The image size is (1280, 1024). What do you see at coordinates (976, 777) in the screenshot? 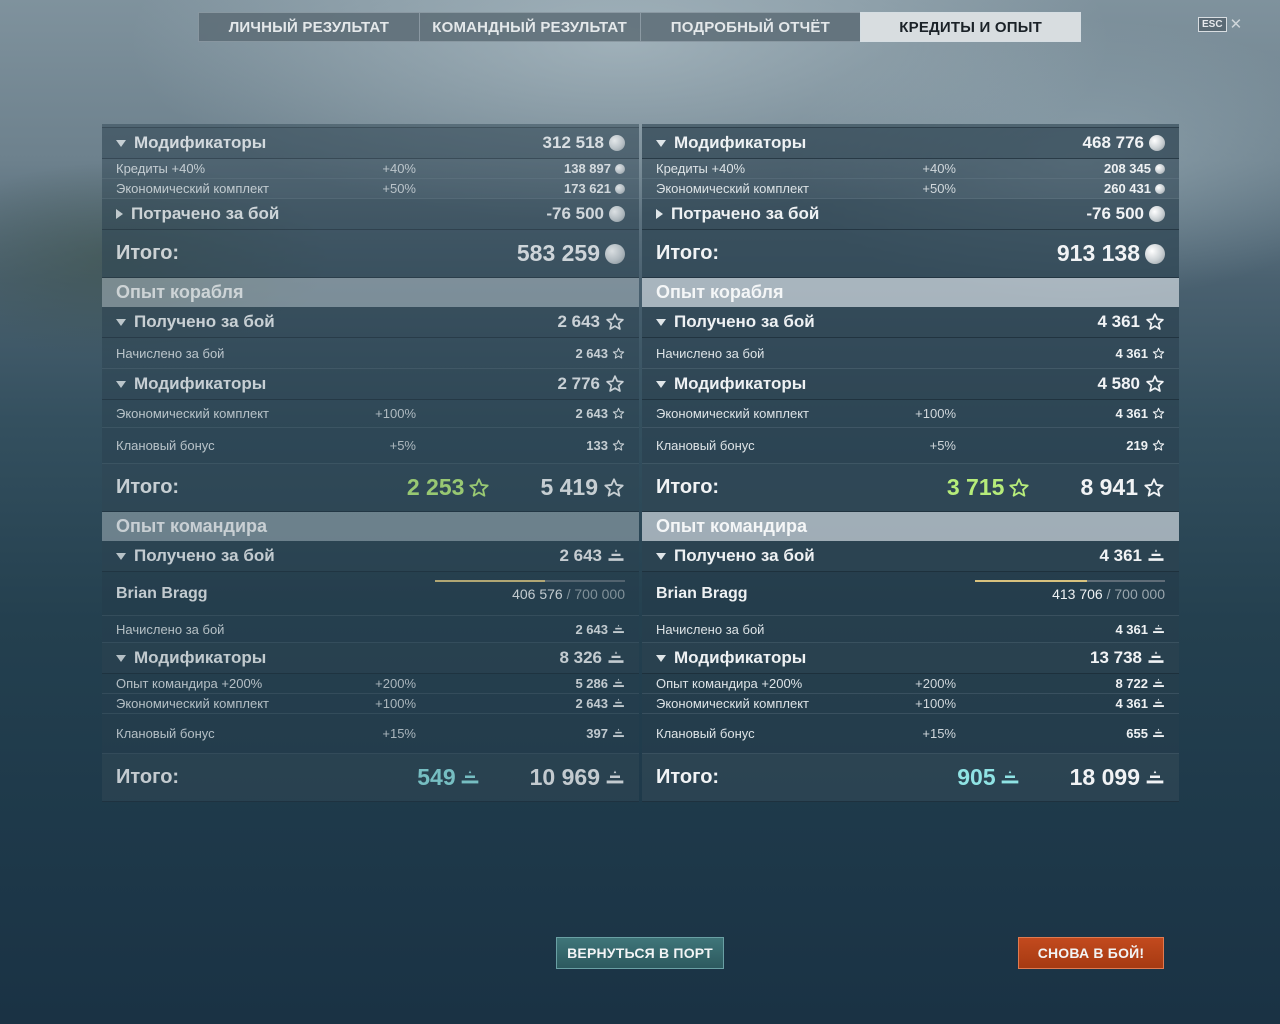
I see `commander-xp-premium-total: 905` at bounding box center [976, 777].